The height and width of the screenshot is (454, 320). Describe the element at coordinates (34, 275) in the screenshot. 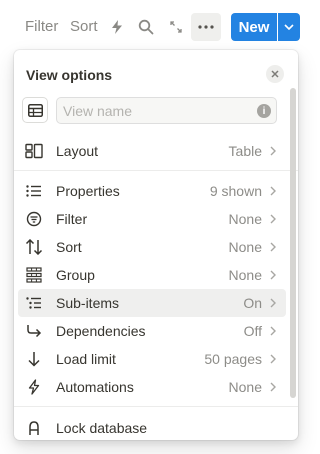

I see `group-icon` at that location.